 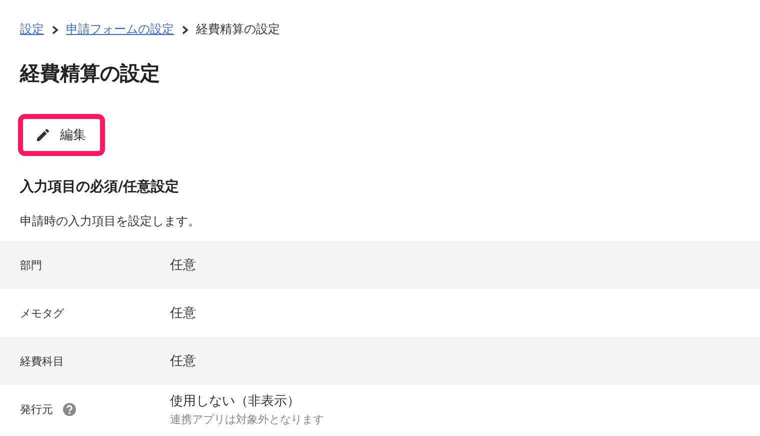 I want to click on field-label: 経費科目, so click(x=42, y=361).